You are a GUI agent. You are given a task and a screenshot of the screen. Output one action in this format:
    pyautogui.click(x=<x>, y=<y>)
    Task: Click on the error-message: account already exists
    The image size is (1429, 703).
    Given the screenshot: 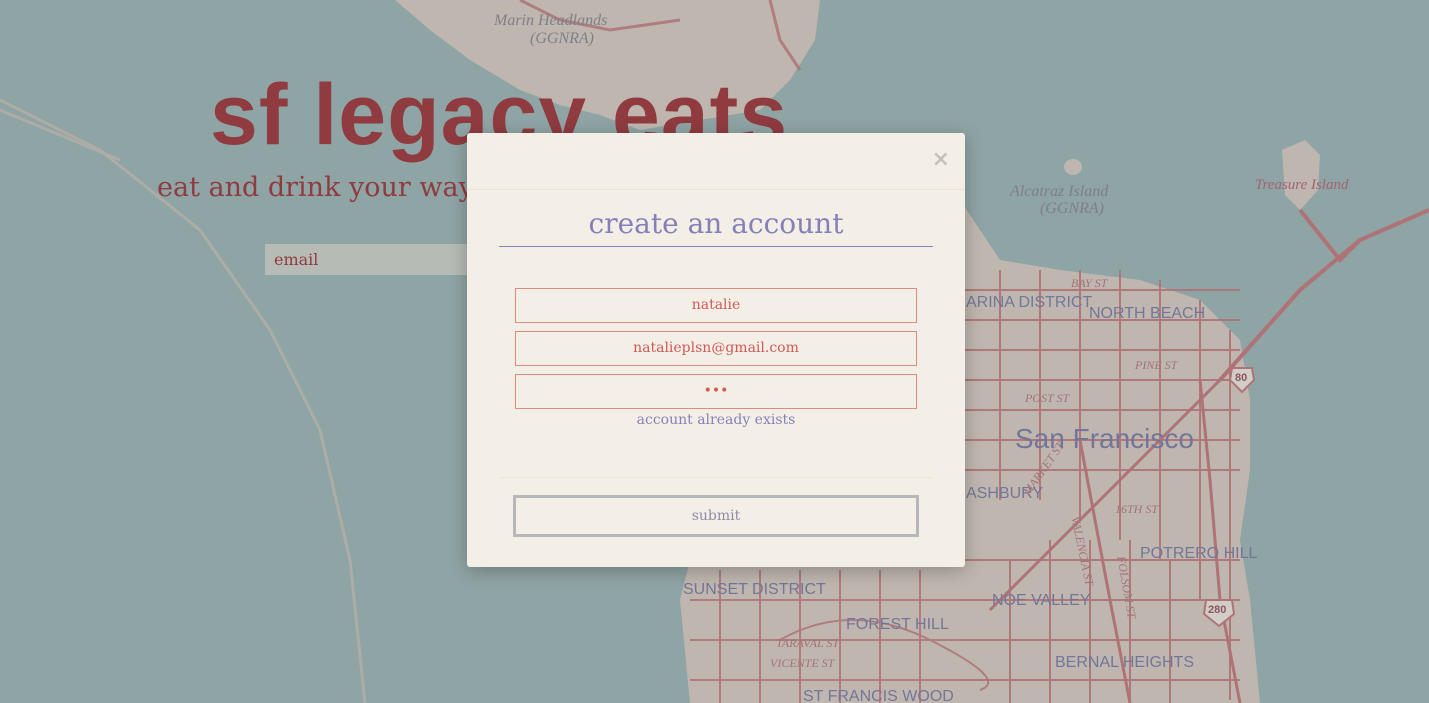 What is the action you would take?
    pyautogui.click(x=716, y=420)
    